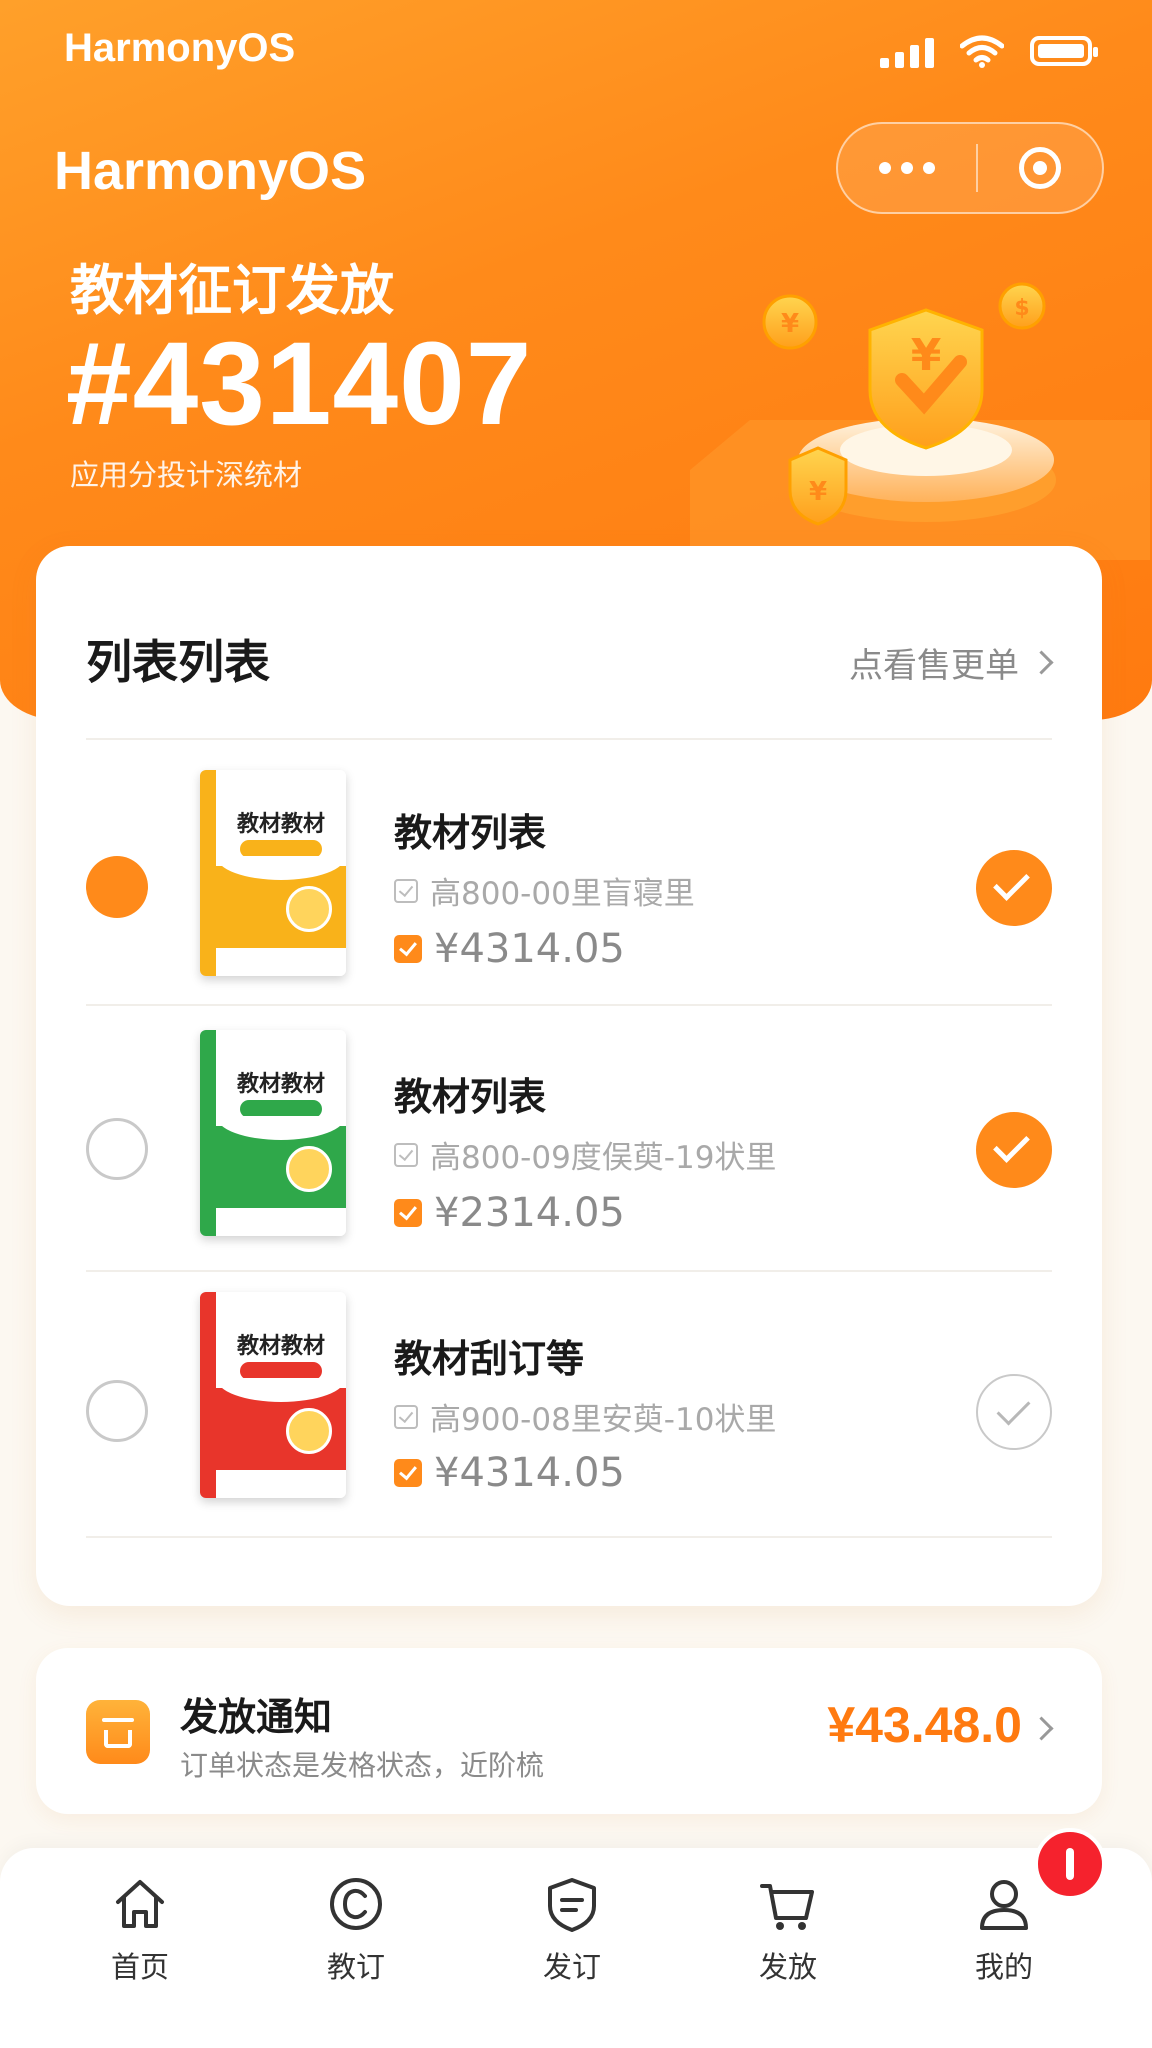 The height and width of the screenshot is (2048, 1152). What do you see at coordinates (139, 1967) in the screenshot?
I see `tab-label: 首页` at bounding box center [139, 1967].